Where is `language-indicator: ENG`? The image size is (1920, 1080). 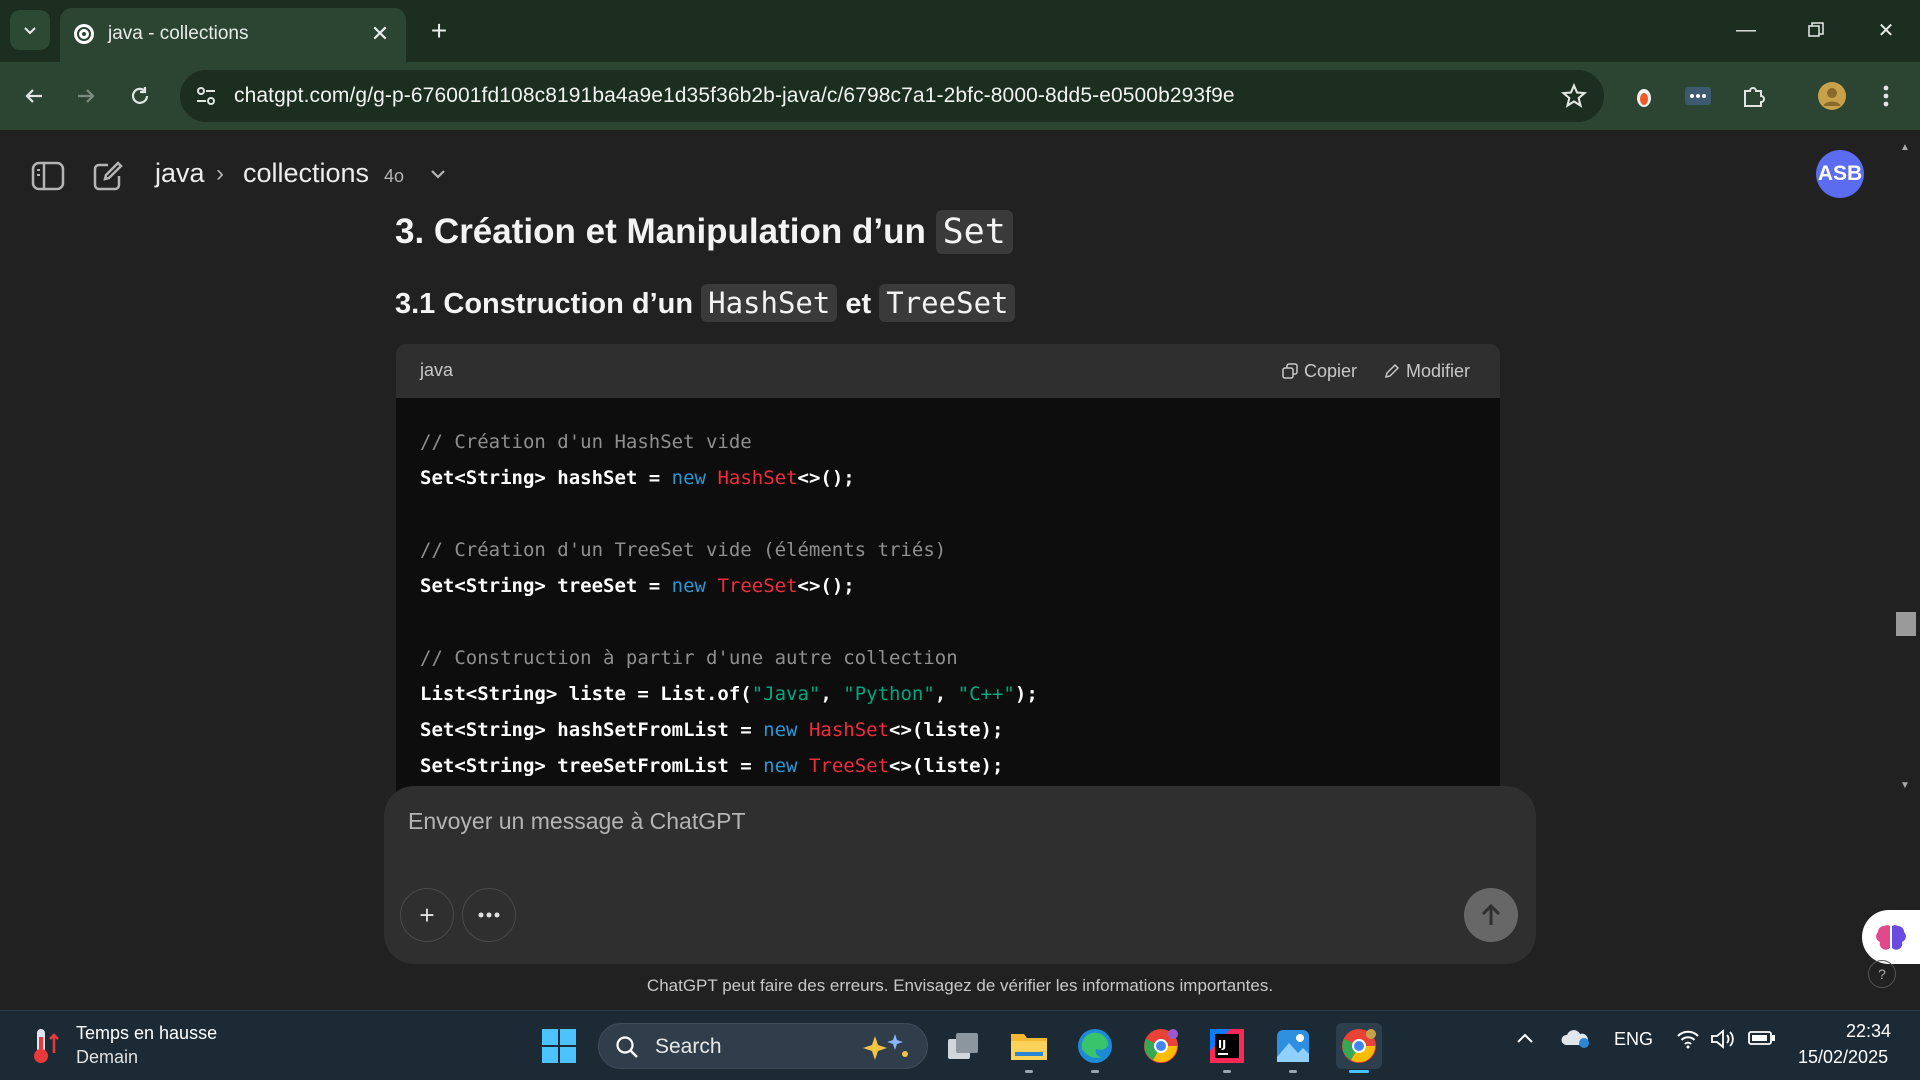 language-indicator: ENG is located at coordinates (1633, 1039).